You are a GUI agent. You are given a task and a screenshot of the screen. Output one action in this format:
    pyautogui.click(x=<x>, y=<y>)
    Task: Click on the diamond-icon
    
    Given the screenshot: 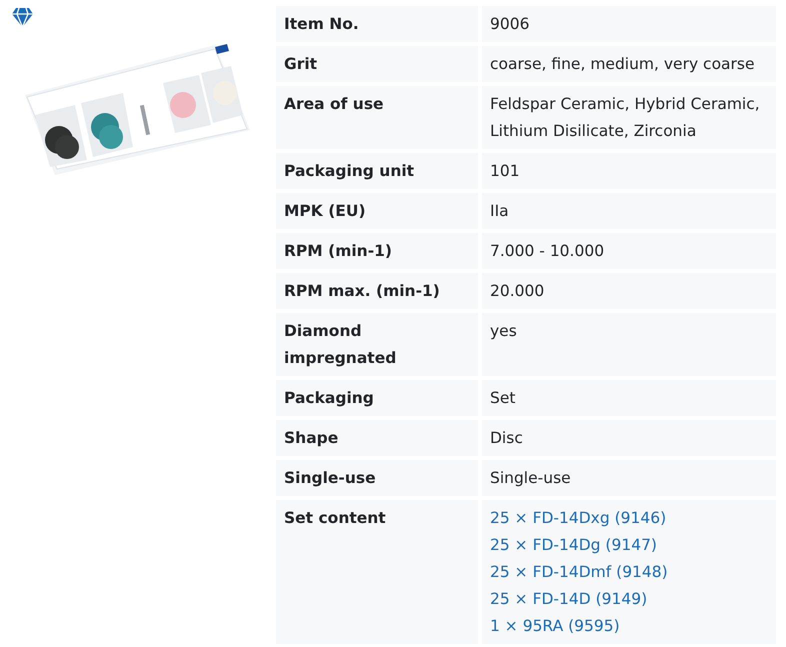 What is the action you would take?
    pyautogui.click(x=22, y=17)
    